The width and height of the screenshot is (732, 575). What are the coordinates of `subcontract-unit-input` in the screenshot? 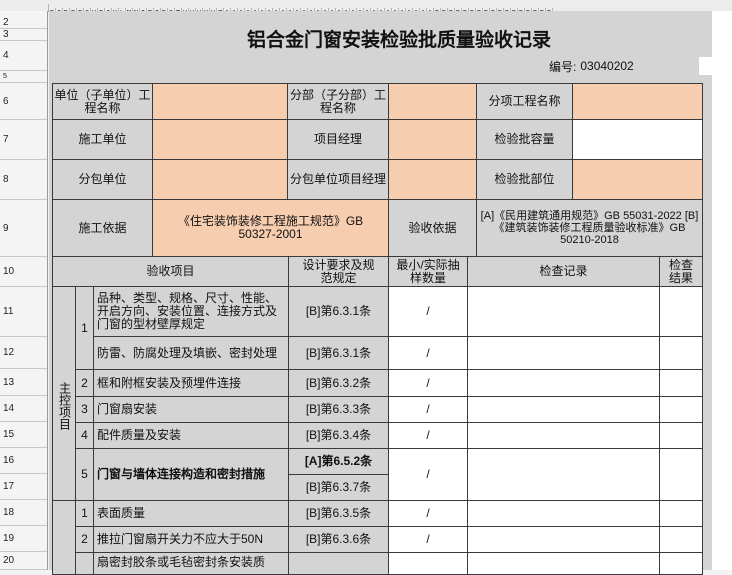 It's located at (220, 179).